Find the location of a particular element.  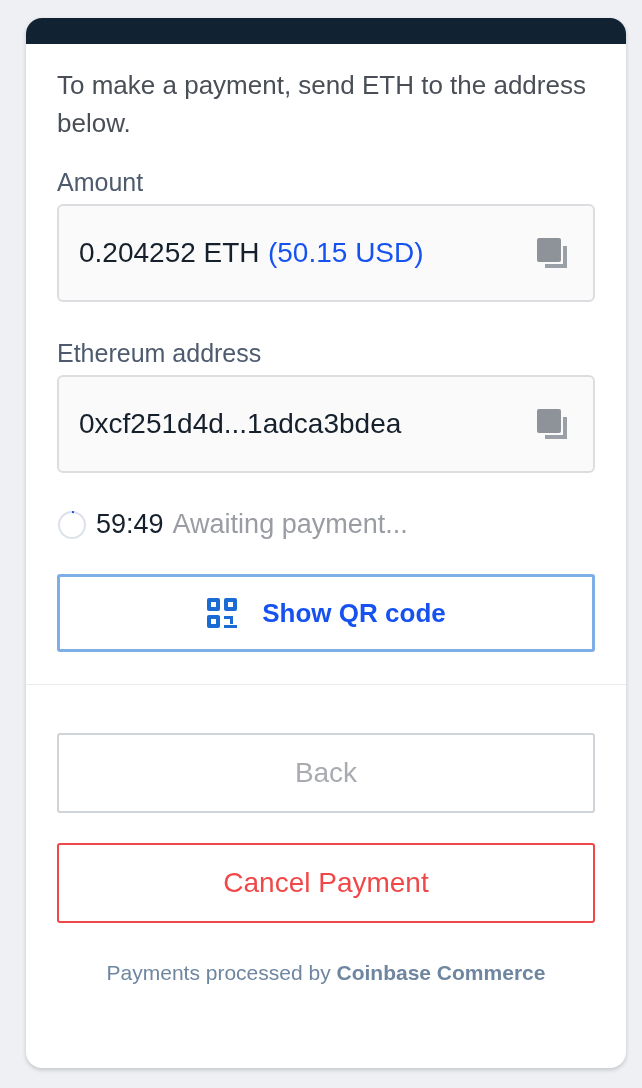

field-label: Ethereum address is located at coordinates (160, 353).